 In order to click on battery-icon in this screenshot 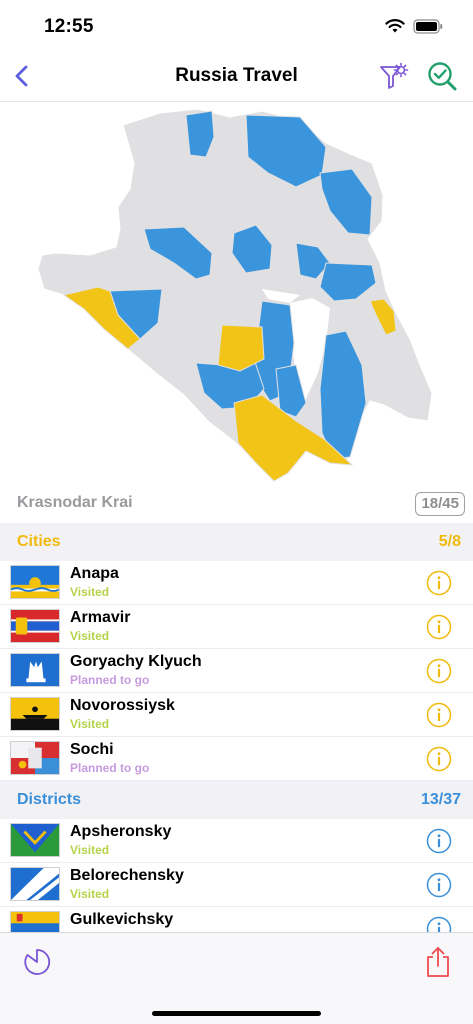, I will do `click(428, 26)`.